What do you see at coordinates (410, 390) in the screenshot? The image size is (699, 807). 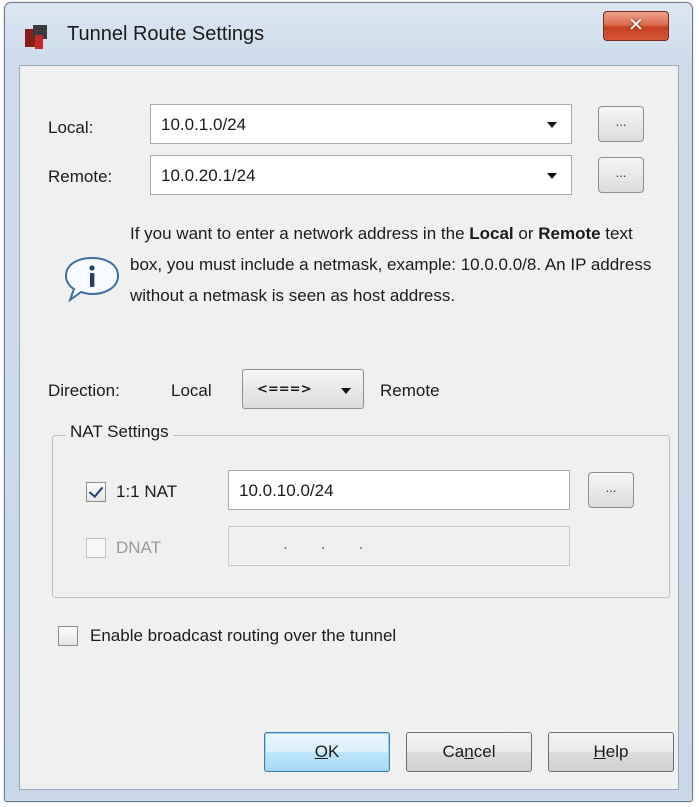 I see `direction-remote-label: Remote` at bounding box center [410, 390].